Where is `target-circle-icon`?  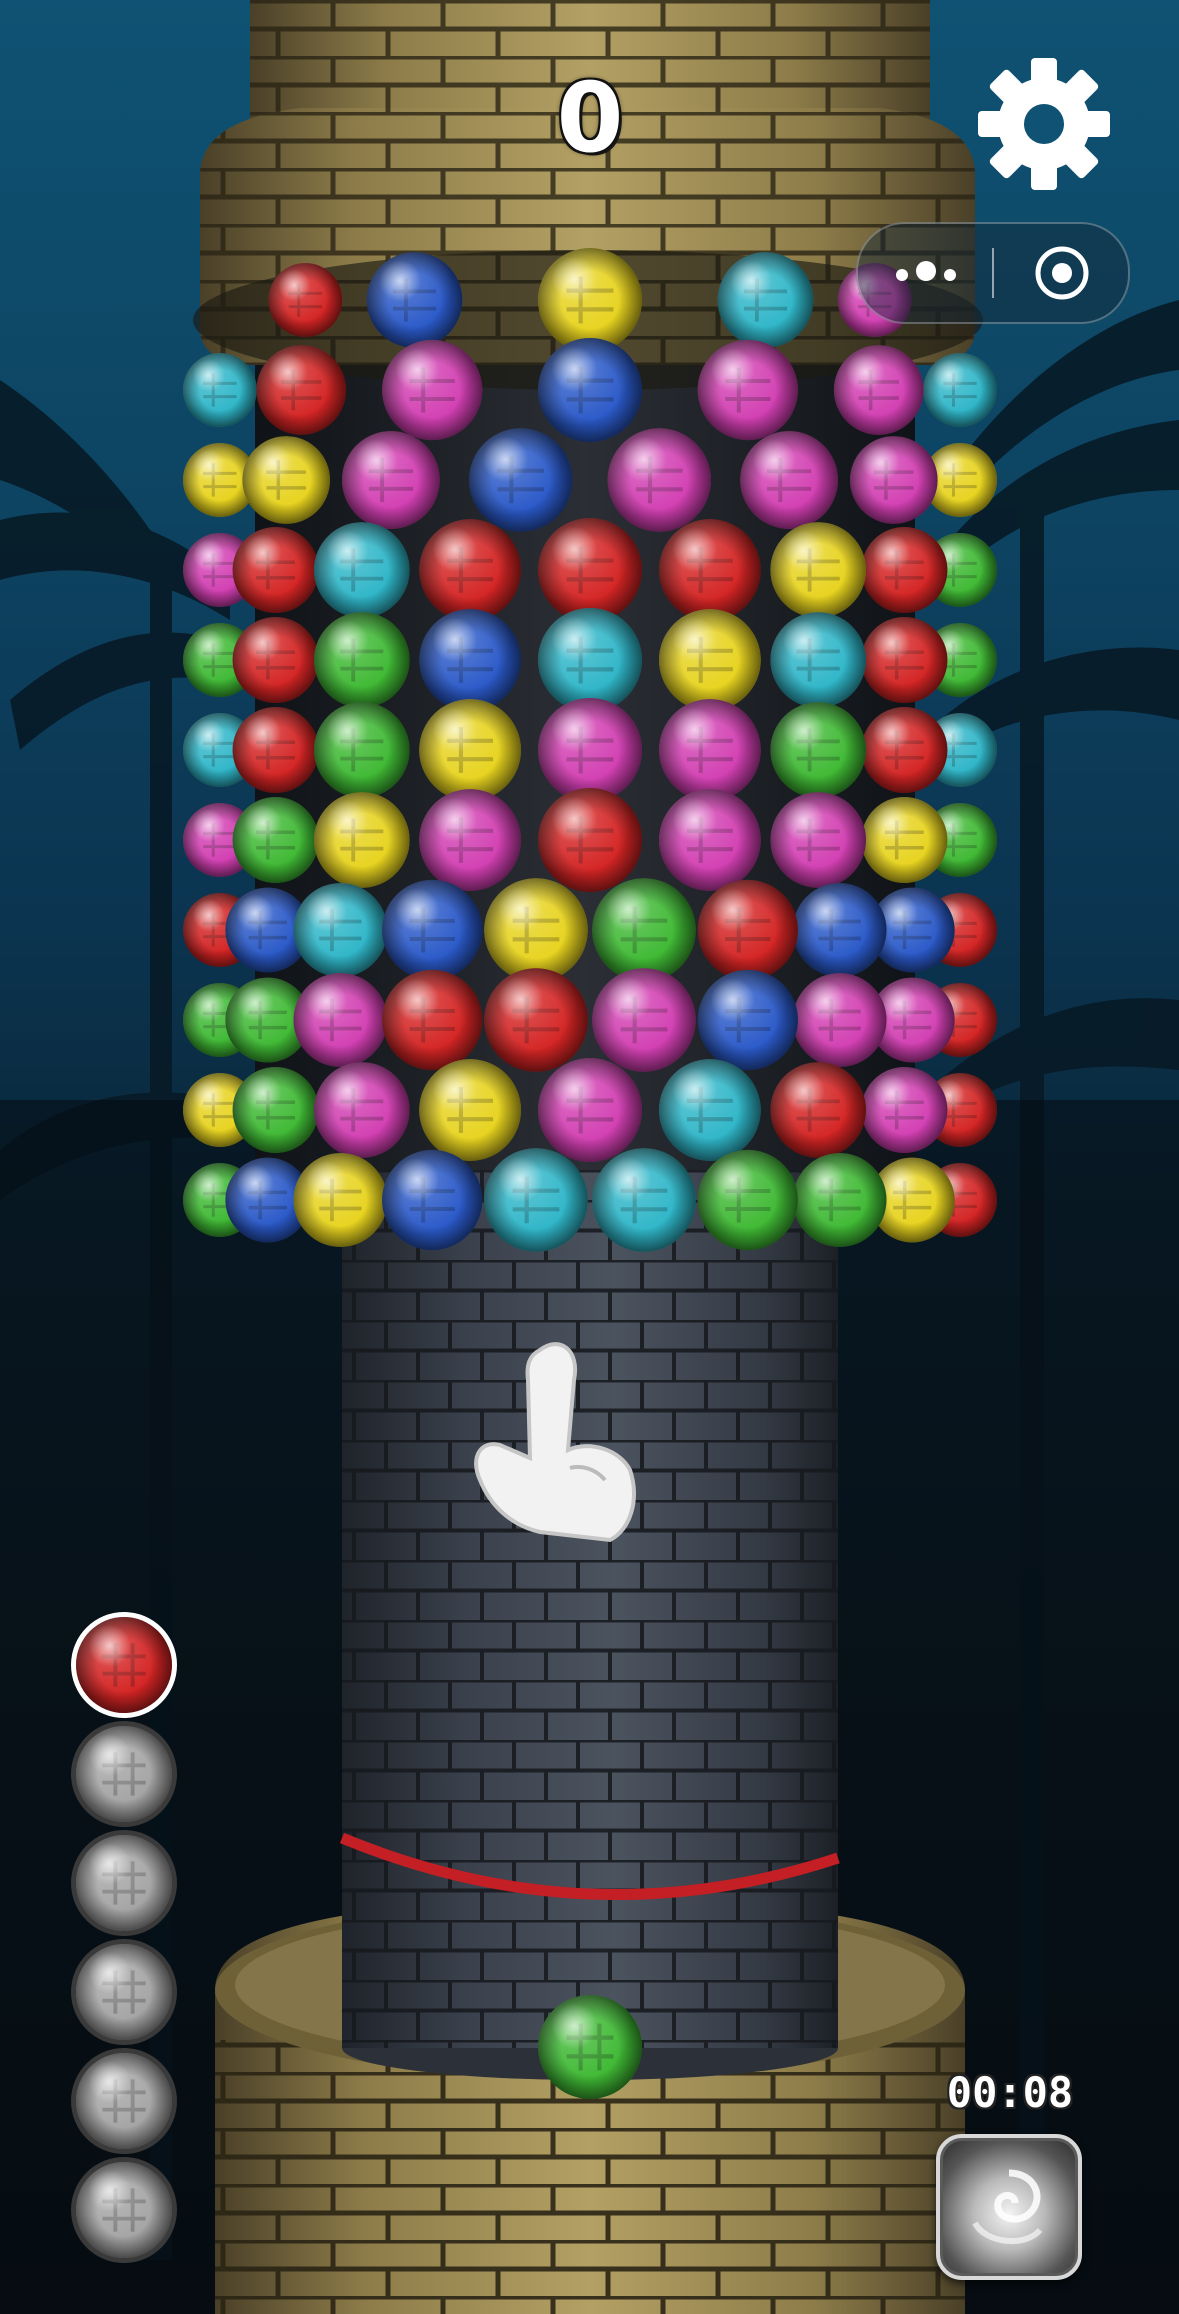
target-circle-icon is located at coordinates (1061, 273).